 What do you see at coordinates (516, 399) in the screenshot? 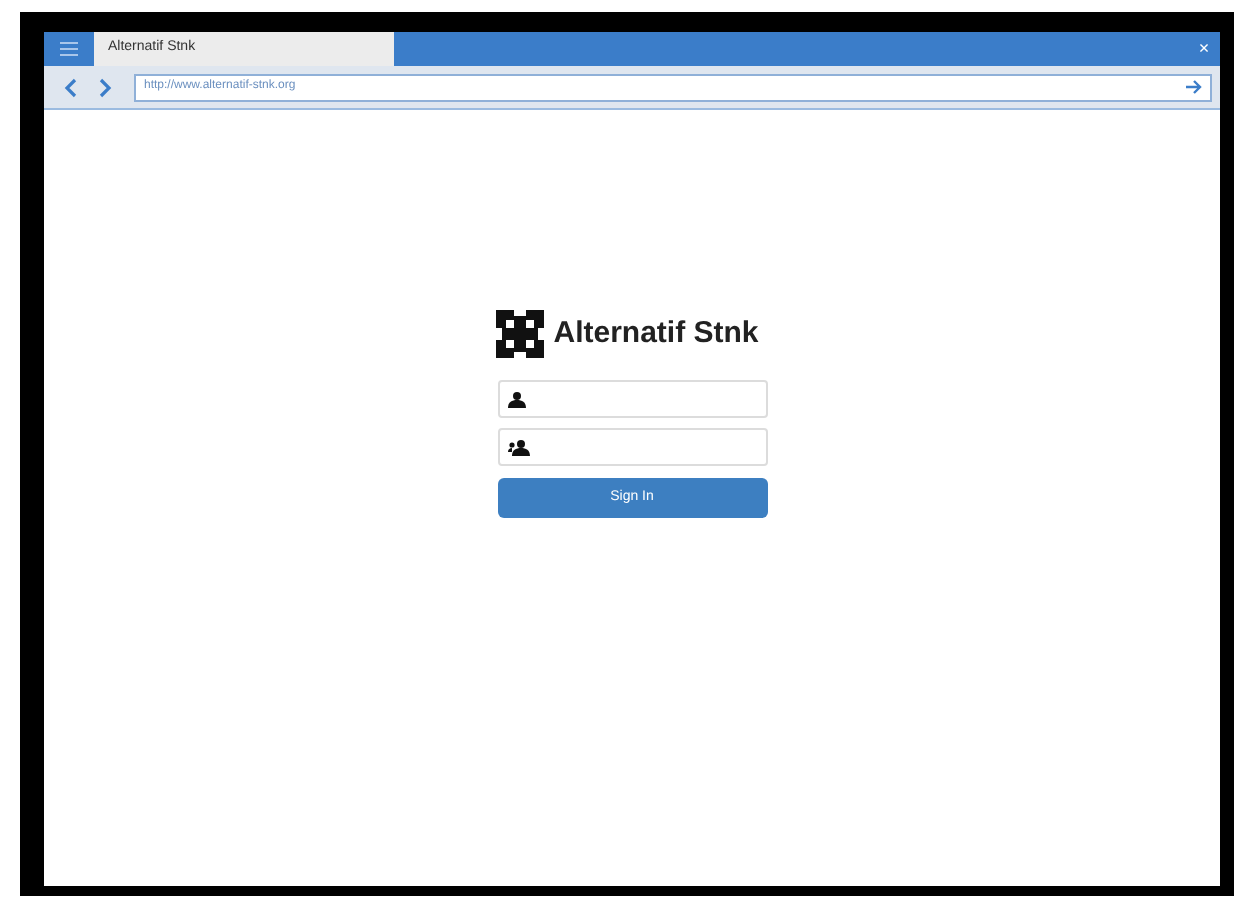
I see `user-icon` at bounding box center [516, 399].